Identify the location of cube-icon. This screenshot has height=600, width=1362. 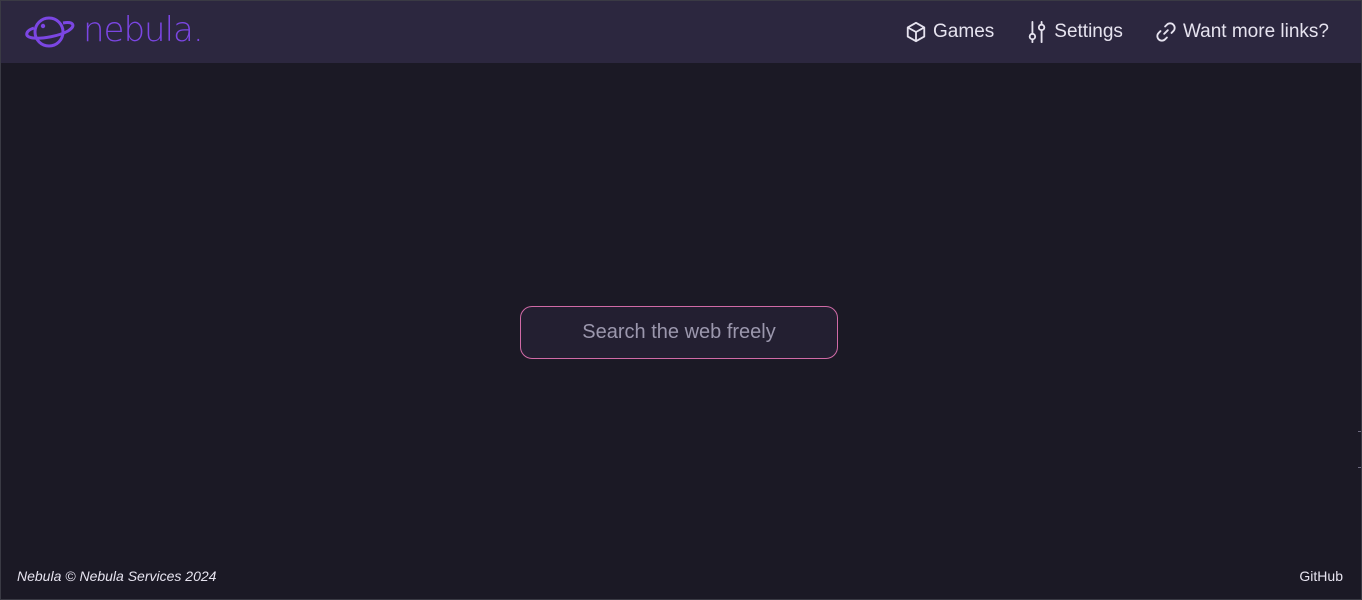
(916, 32).